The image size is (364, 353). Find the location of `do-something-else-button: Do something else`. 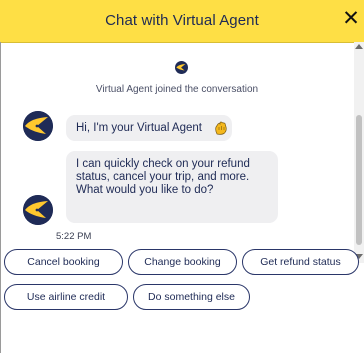

do-something-else-button: Do something else is located at coordinates (191, 297).